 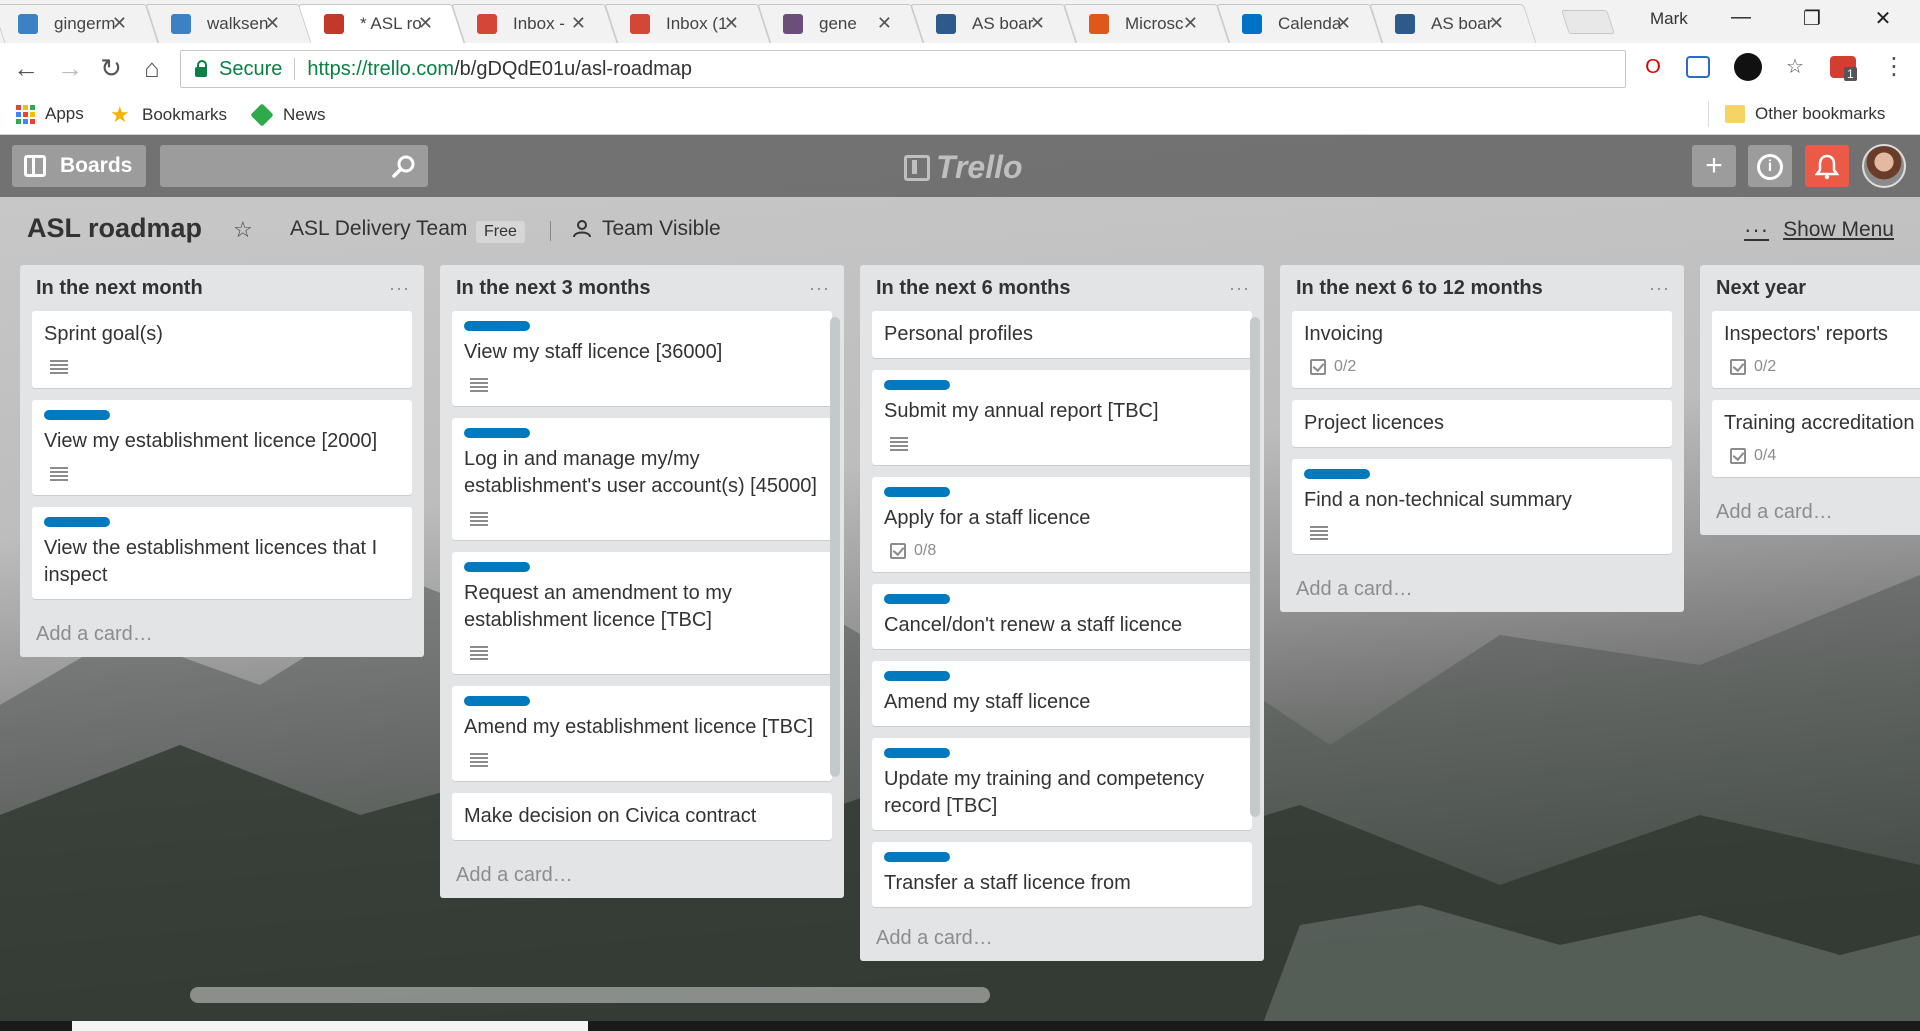 What do you see at coordinates (373, 23) in the screenshot?
I see `browser-tab: * ASL ro ✕` at bounding box center [373, 23].